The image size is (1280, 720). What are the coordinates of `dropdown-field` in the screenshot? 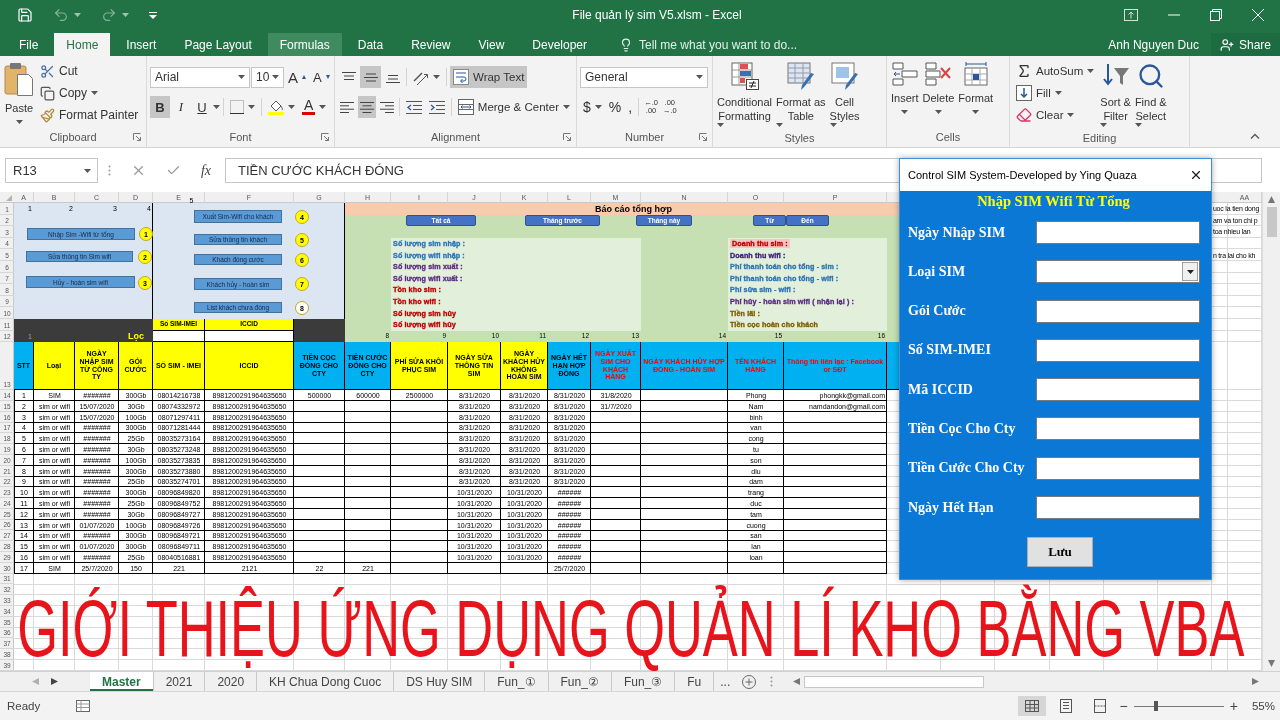 It's located at (1118, 272).